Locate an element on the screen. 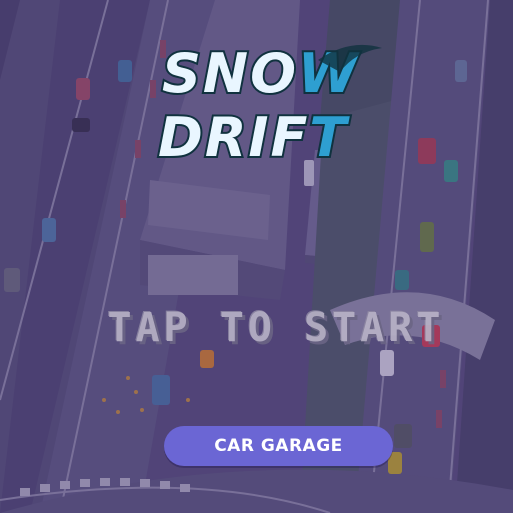 The image size is (513, 513). svg-text: SNOW is located at coordinates (261, 73).